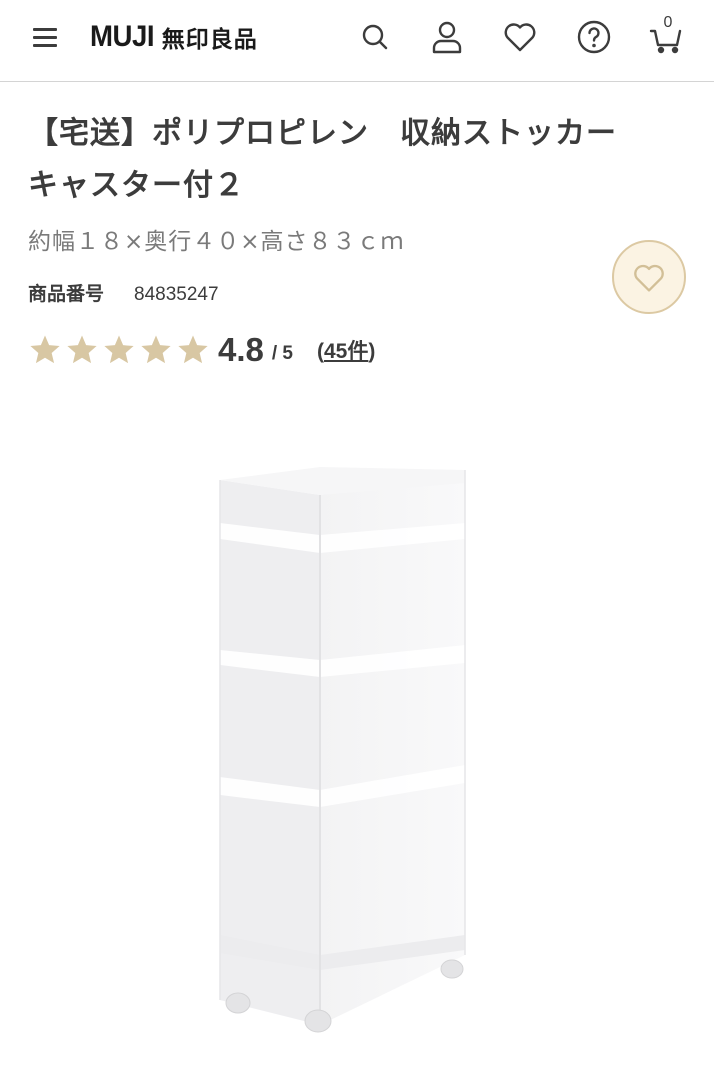  Describe the element at coordinates (594, 37) in the screenshot. I see `help-circle-icon` at that location.